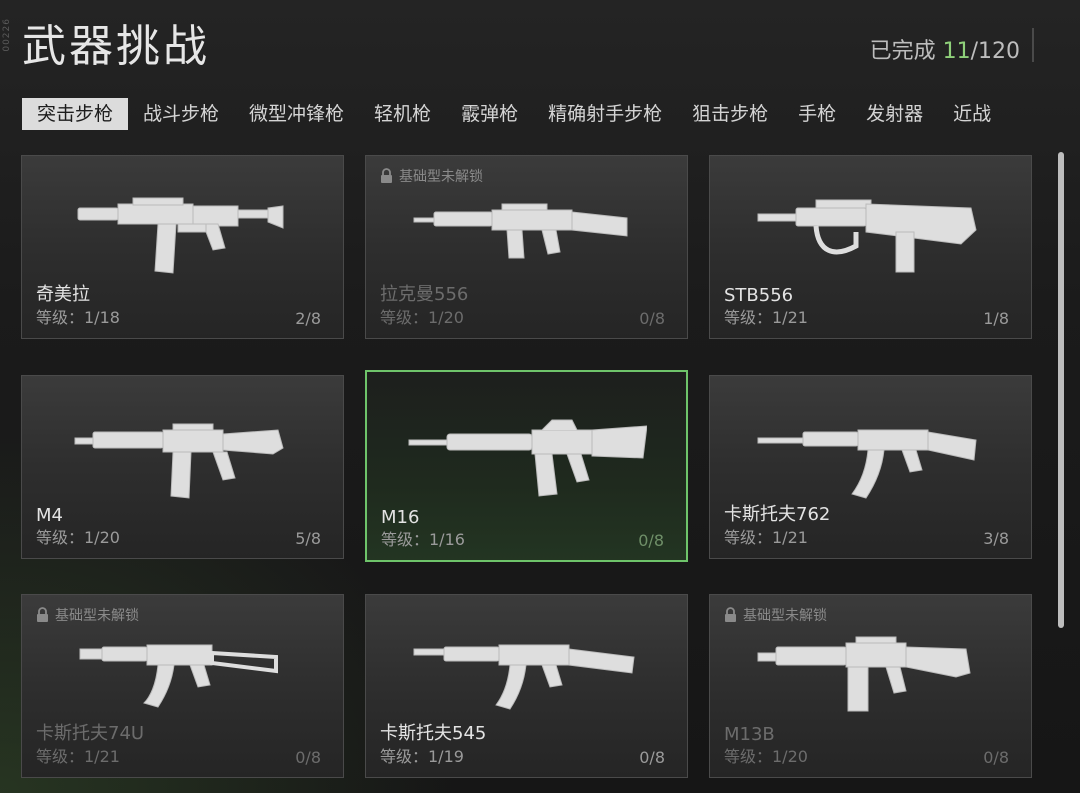 The width and height of the screenshot is (1080, 793). Describe the element at coordinates (605, 114) in the screenshot. I see `tab-marksman-rifles: 精确射手步枪` at that location.